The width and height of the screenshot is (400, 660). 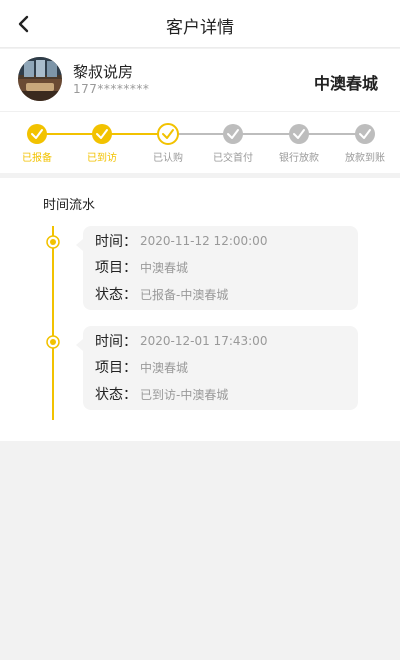 What do you see at coordinates (201, 134) in the screenshot?
I see `progress-track` at bounding box center [201, 134].